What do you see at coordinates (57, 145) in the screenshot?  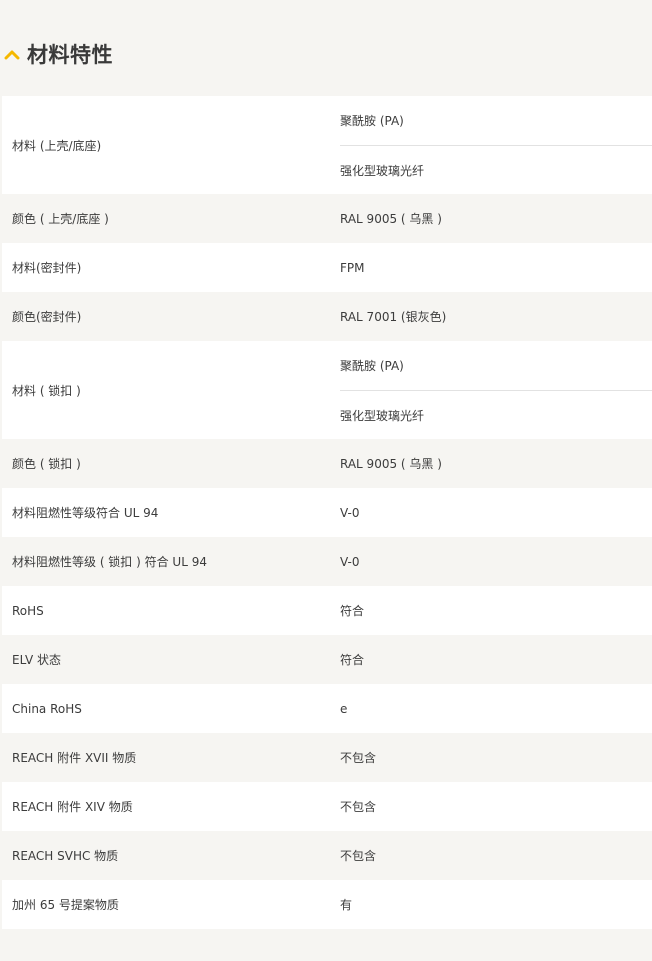 I see `property-label: 材料 (上壳/底座)` at bounding box center [57, 145].